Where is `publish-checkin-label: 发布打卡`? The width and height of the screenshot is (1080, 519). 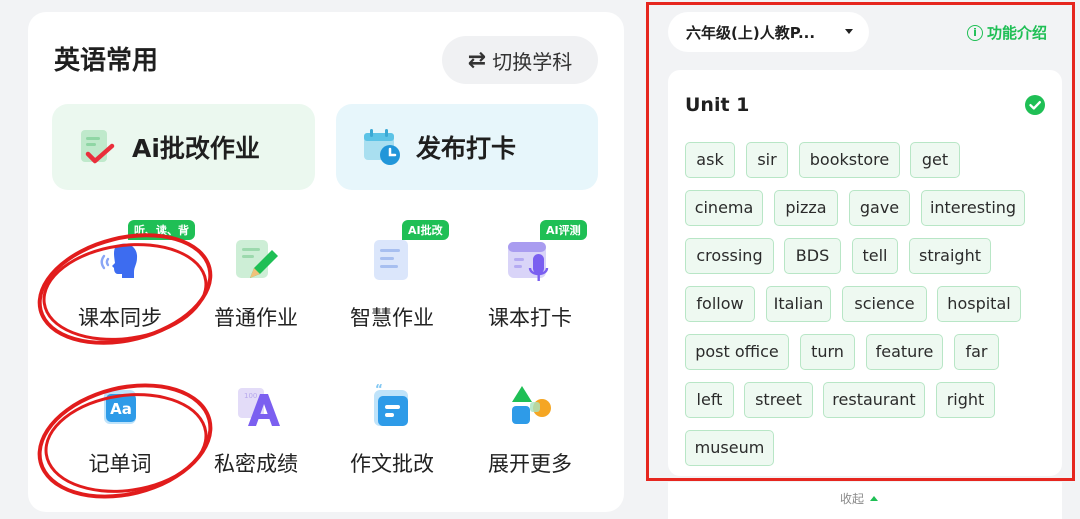 publish-checkin-label: 发布打卡 is located at coordinates (466, 148).